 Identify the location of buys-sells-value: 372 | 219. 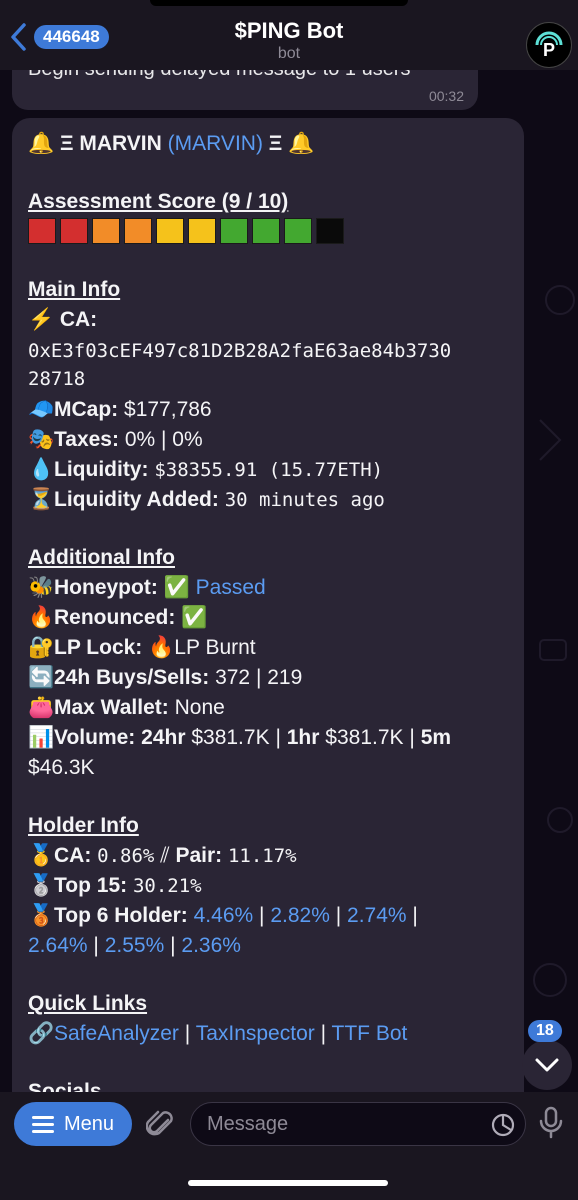
(259, 677).